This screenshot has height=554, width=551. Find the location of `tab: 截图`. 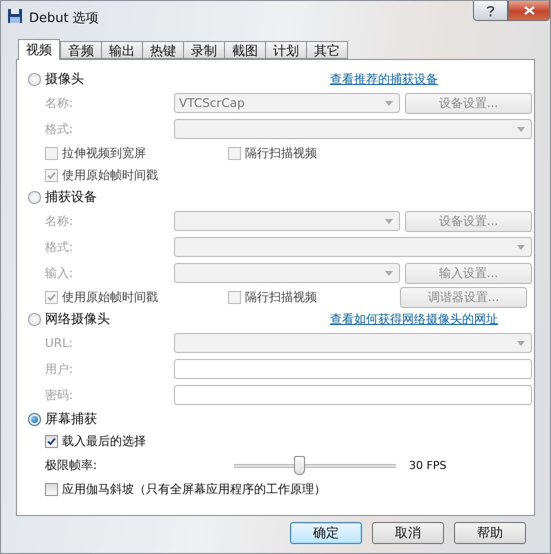

tab: 截图 is located at coordinates (245, 50).